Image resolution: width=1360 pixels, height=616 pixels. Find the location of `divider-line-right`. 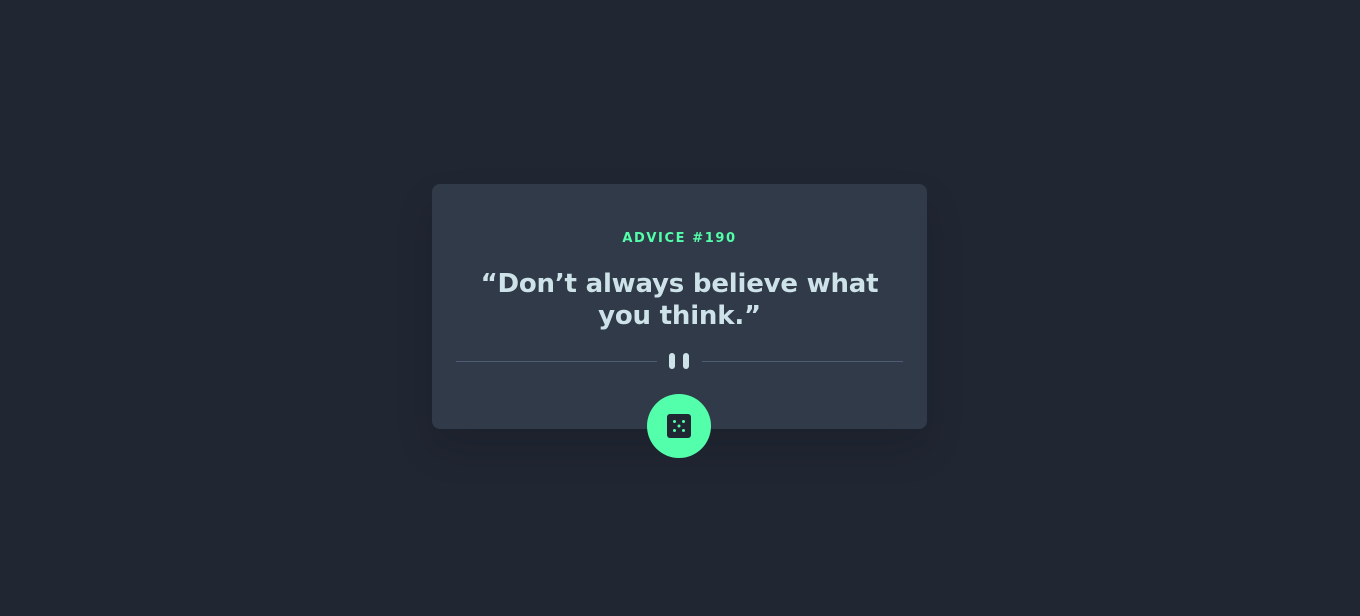

divider-line-right is located at coordinates (802, 361).